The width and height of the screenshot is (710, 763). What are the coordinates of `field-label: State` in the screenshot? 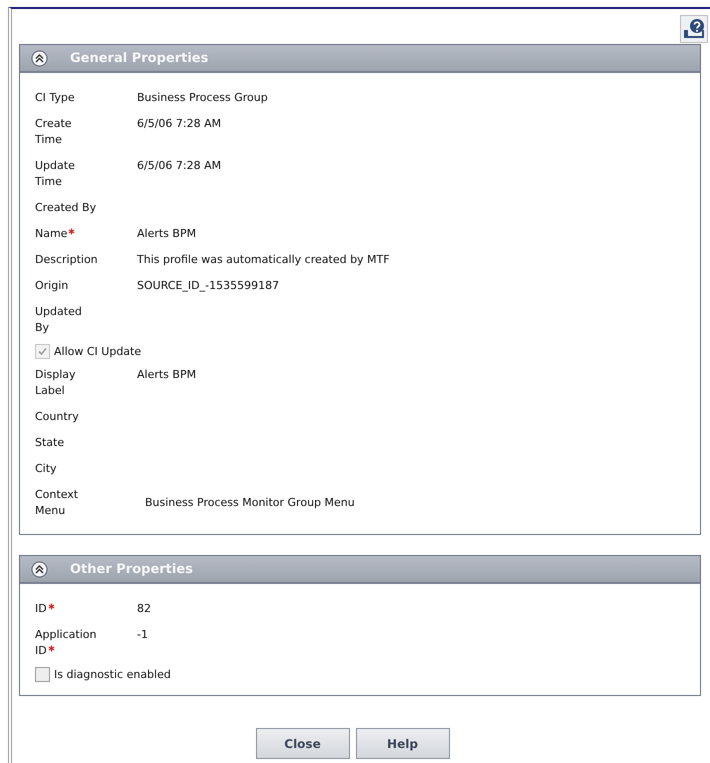 It's located at (50, 443).